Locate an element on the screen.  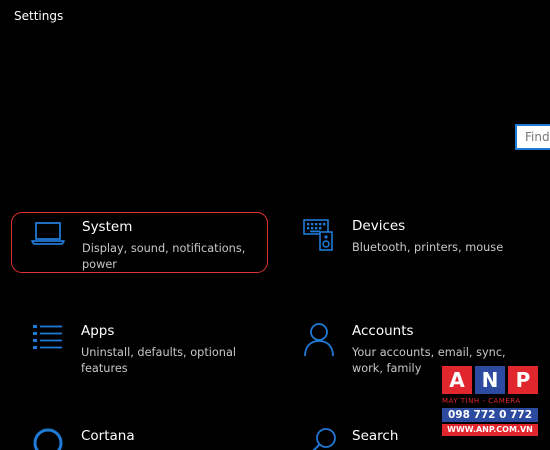
search-input is located at coordinates (533, 137).